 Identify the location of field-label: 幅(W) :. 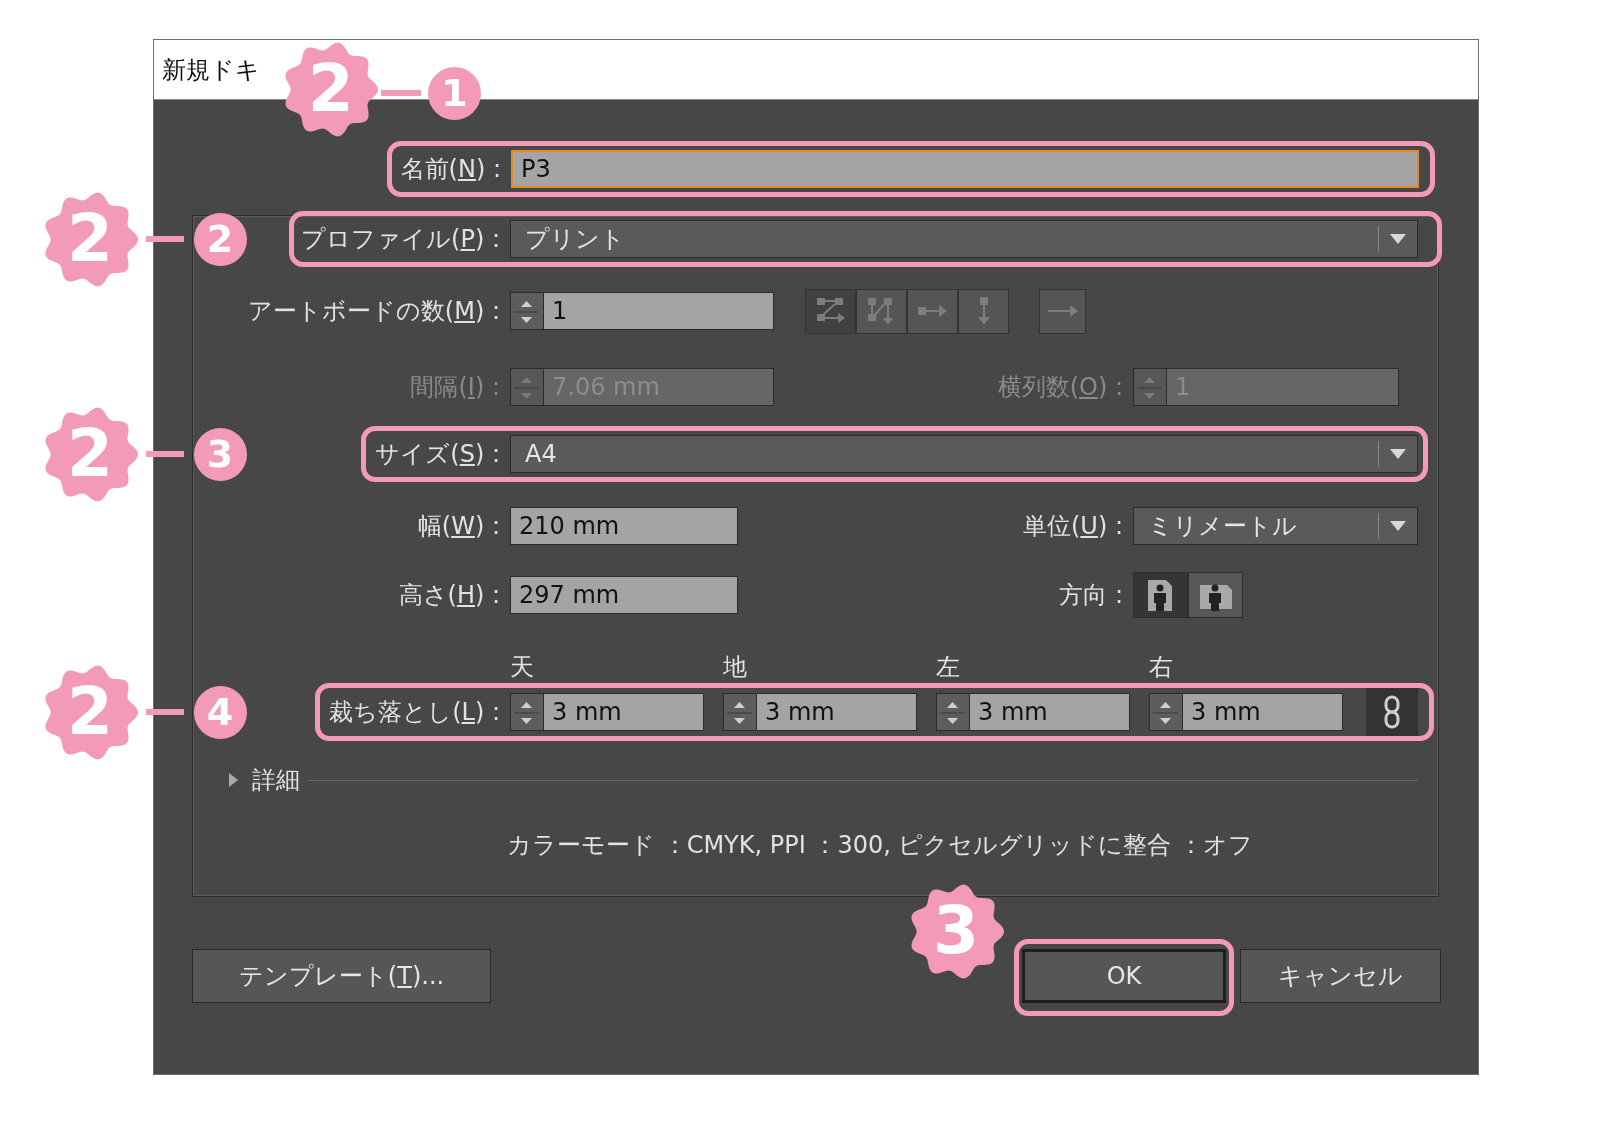
(458, 526).